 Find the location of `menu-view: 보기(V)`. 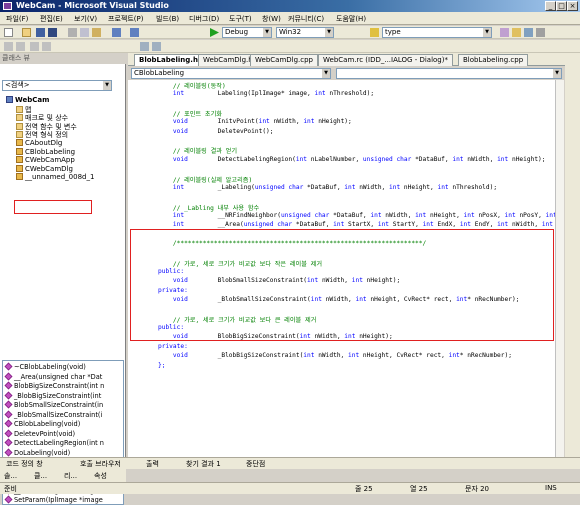

menu-view: 보기(V) is located at coordinates (85, 19).